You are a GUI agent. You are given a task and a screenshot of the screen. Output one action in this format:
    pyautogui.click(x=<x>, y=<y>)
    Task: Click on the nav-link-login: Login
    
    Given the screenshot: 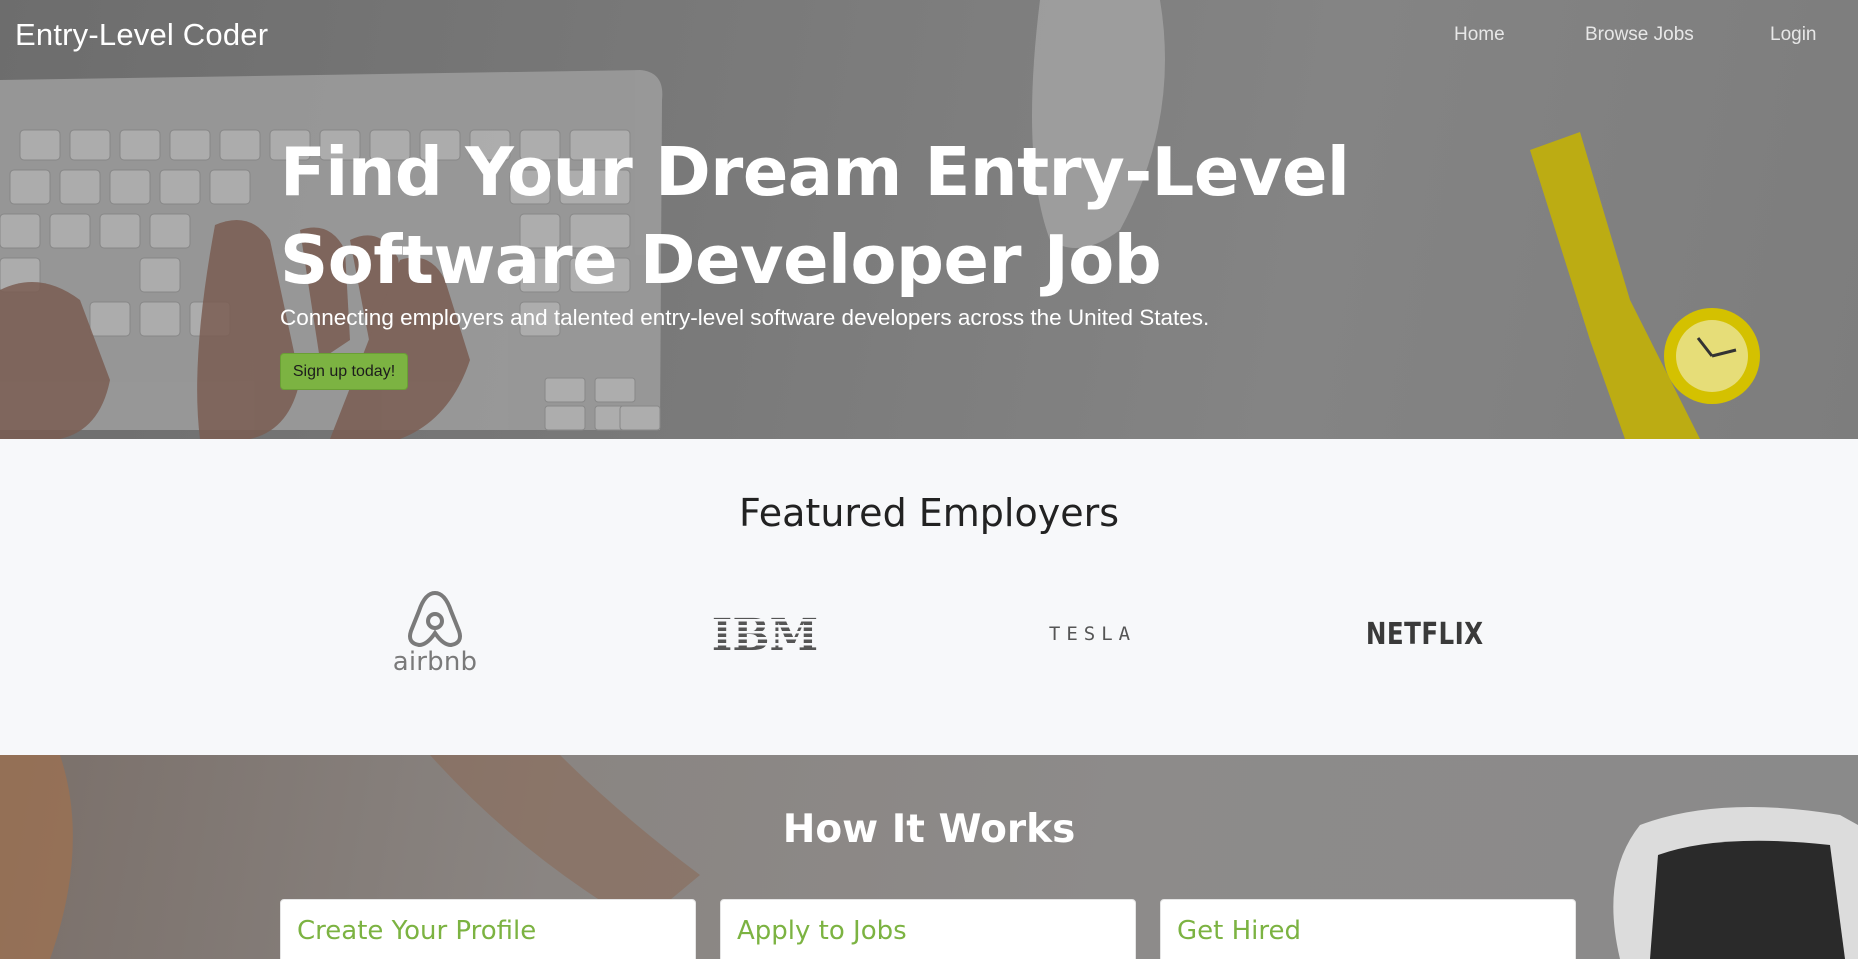 What is the action you would take?
    pyautogui.click(x=1793, y=35)
    